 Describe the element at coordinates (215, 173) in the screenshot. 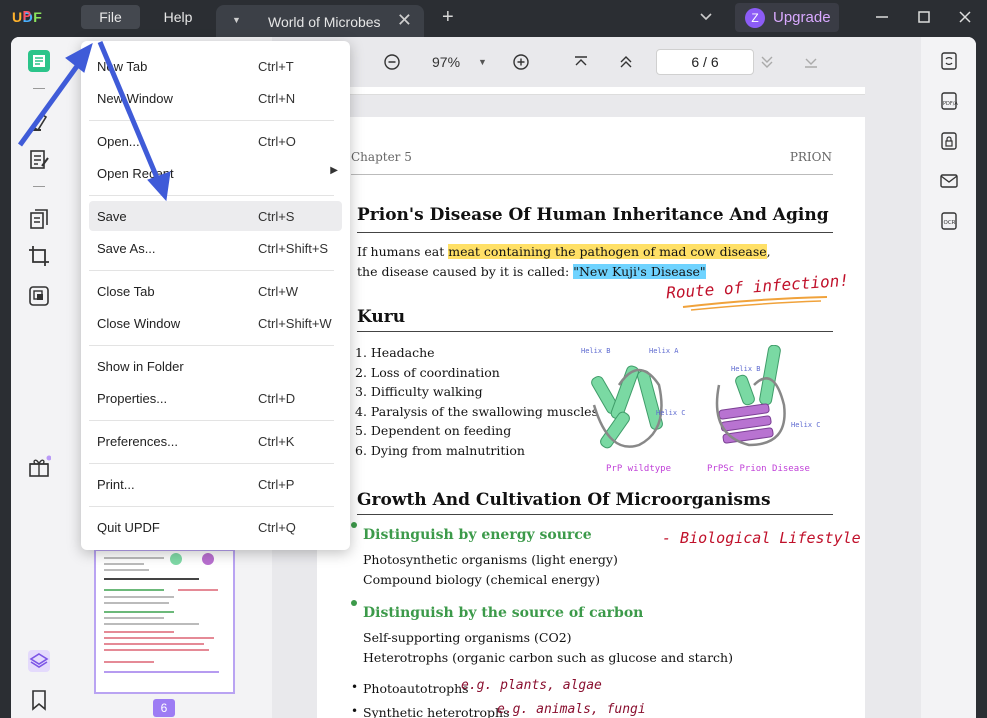

I see `menu-item-open-recent: Open Recent ▶` at that location.